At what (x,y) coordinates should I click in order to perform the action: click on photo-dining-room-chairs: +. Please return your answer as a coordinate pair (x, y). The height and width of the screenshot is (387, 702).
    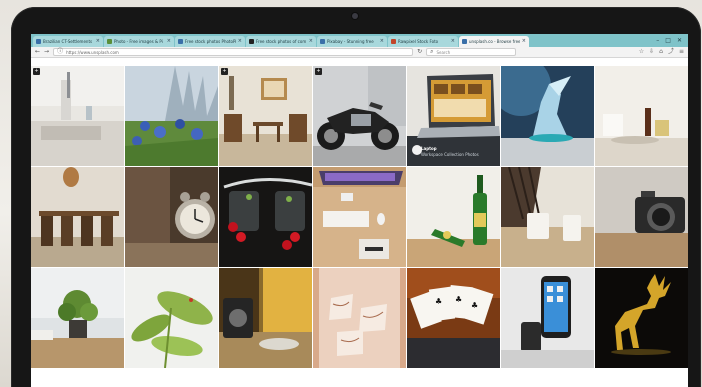
    Looking at the image, I should click on (265, 116).